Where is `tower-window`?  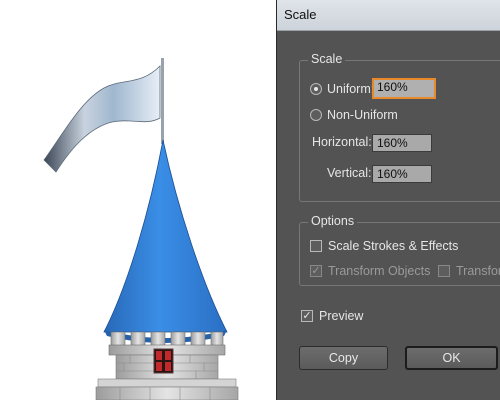
tower-window is located at coordinates (163, 361).